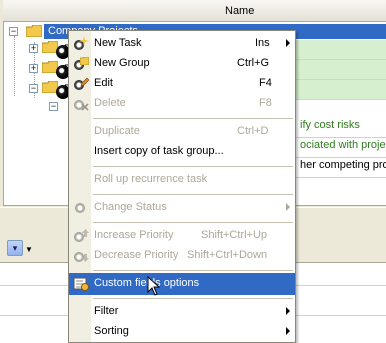 This screenshot has height=343, width=386. I want to click on menu-item-label: Filter, so click(106, 311).